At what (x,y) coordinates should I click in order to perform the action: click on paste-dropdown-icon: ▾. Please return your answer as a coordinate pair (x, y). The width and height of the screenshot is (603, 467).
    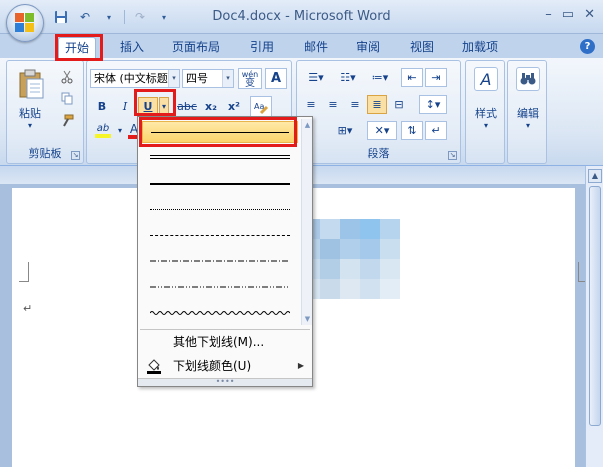
    Looking at the image, I should click on (30, 125).